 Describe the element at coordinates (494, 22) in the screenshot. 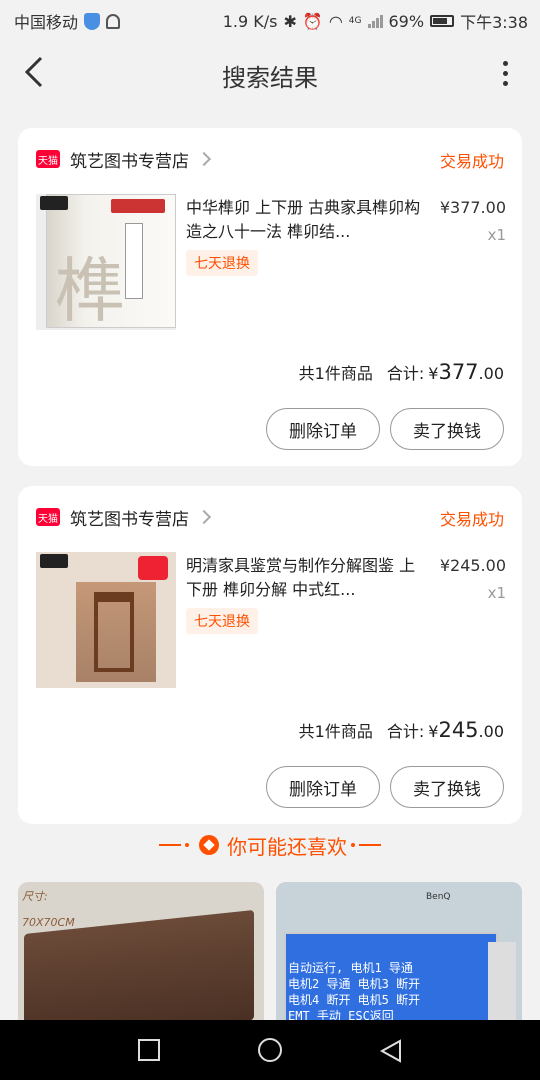

I see `clock: 下午3:38` at that location.